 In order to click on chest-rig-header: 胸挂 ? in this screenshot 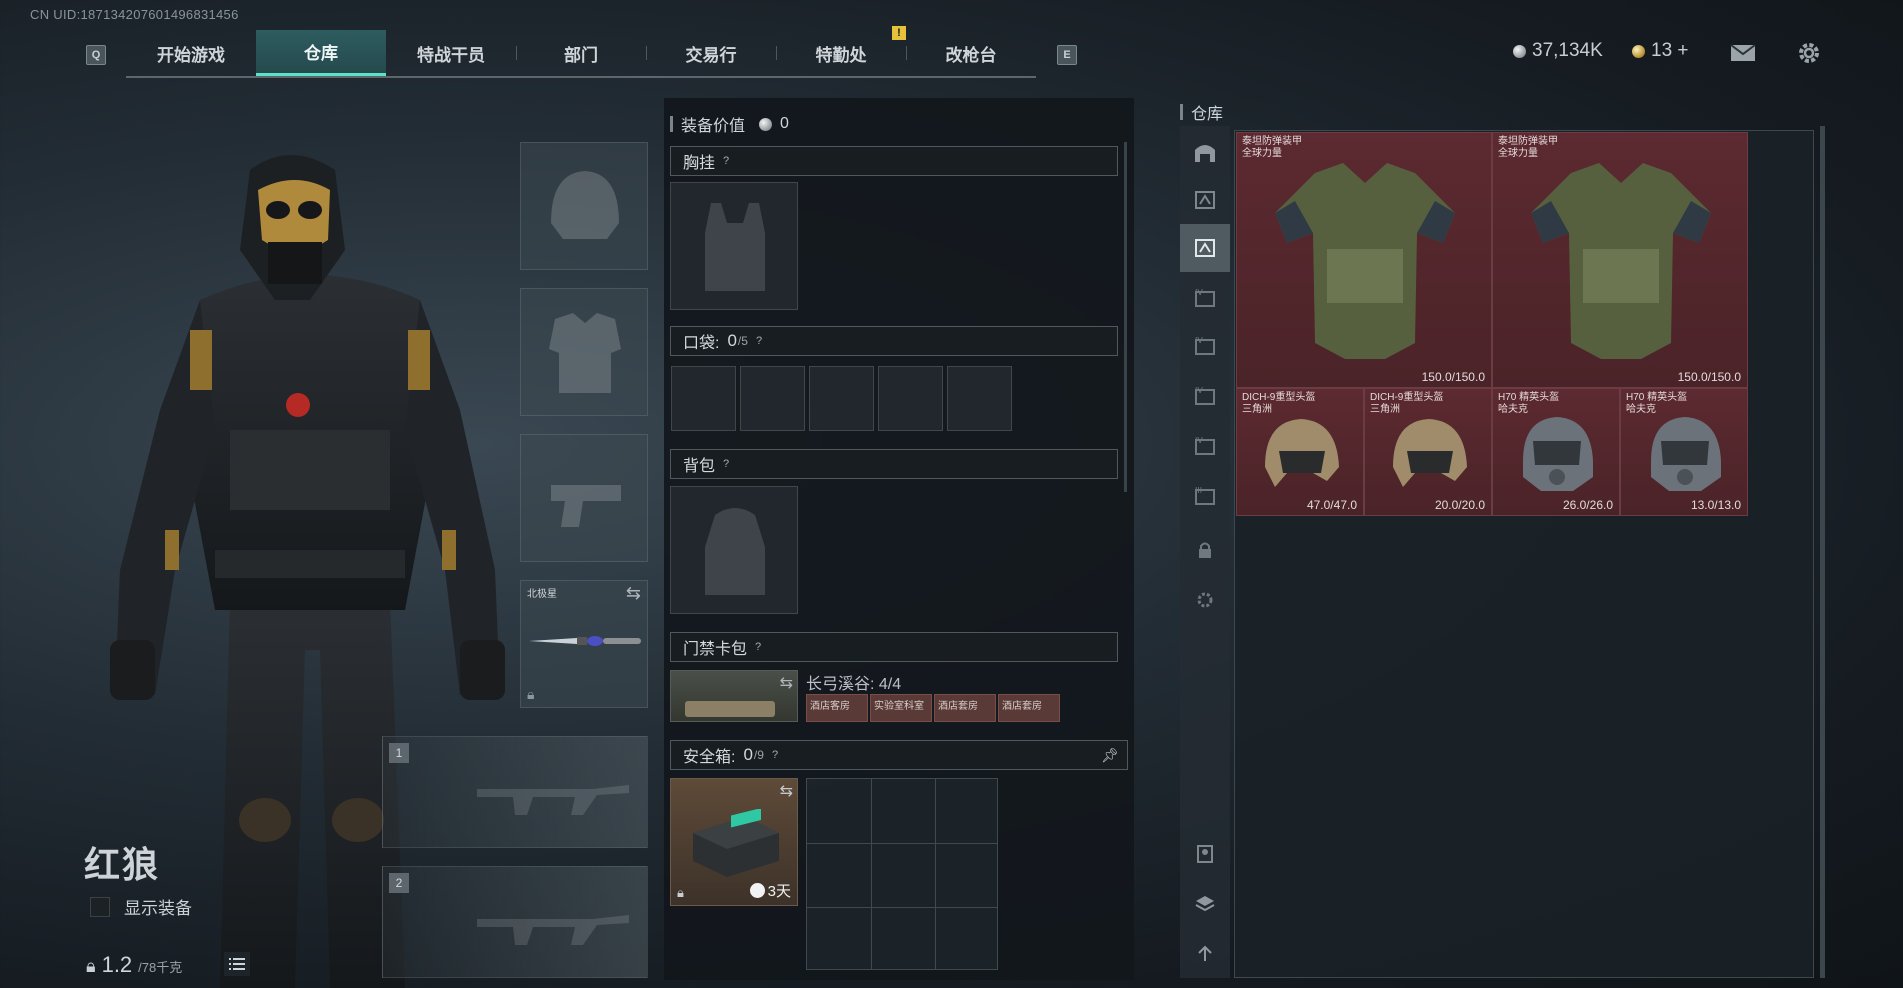, I will do `click(894, 161)`.